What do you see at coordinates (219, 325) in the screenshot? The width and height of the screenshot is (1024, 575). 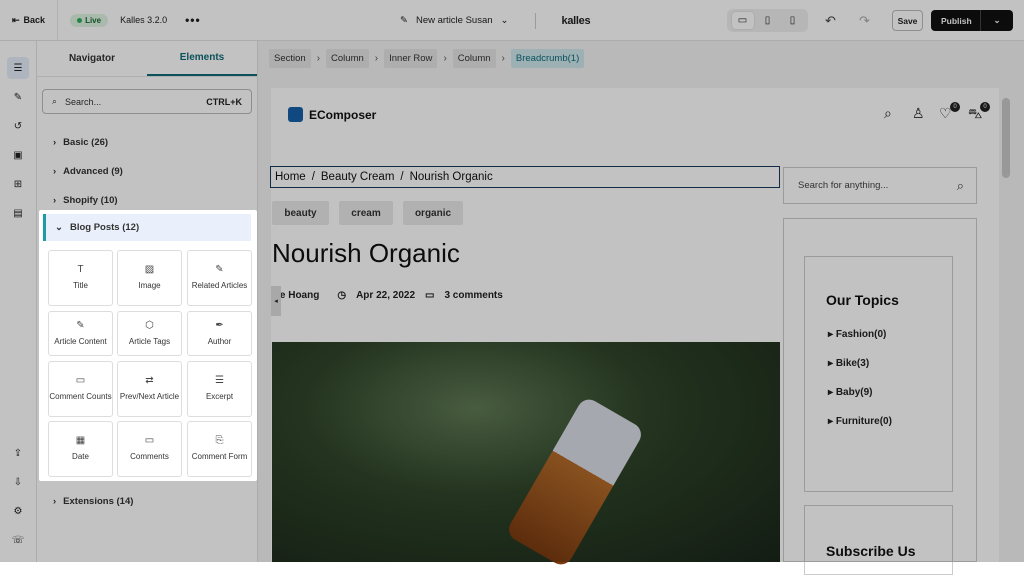 I see `pen-icon: ✒` at bounding box center [219, 325].